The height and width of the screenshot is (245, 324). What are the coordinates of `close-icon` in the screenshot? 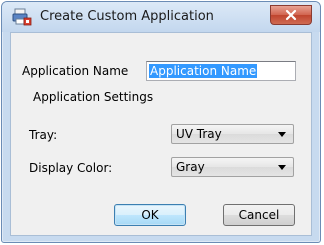 It's located at (291, 15).